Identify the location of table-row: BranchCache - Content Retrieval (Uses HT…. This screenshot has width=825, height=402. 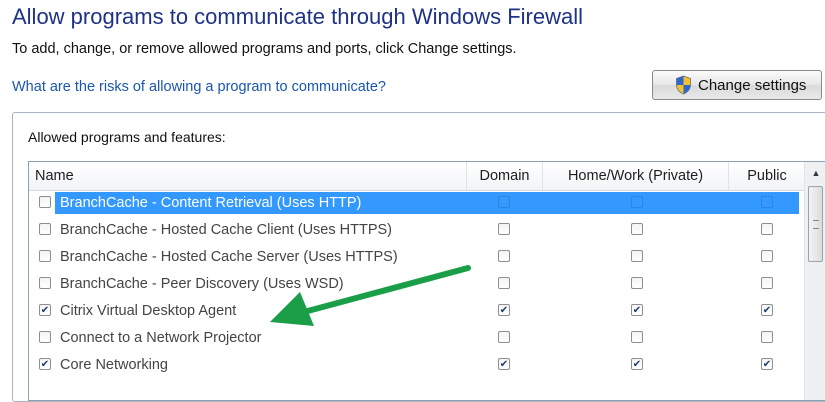
(417, 203).